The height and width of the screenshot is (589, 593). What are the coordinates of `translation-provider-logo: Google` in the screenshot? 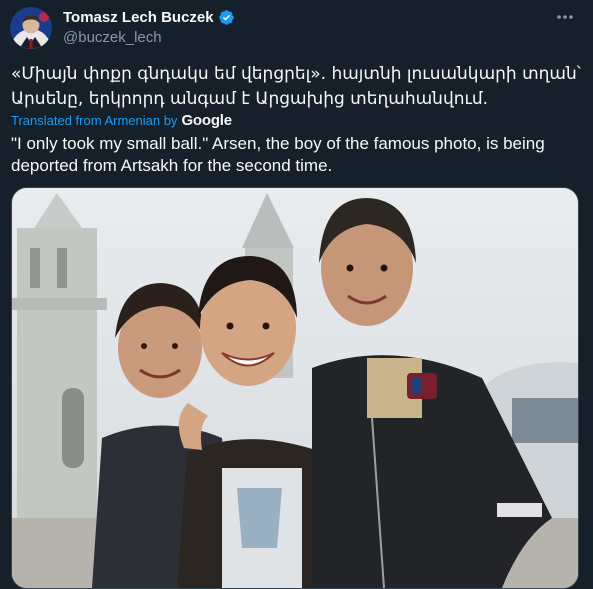 It's located at (206, 120).